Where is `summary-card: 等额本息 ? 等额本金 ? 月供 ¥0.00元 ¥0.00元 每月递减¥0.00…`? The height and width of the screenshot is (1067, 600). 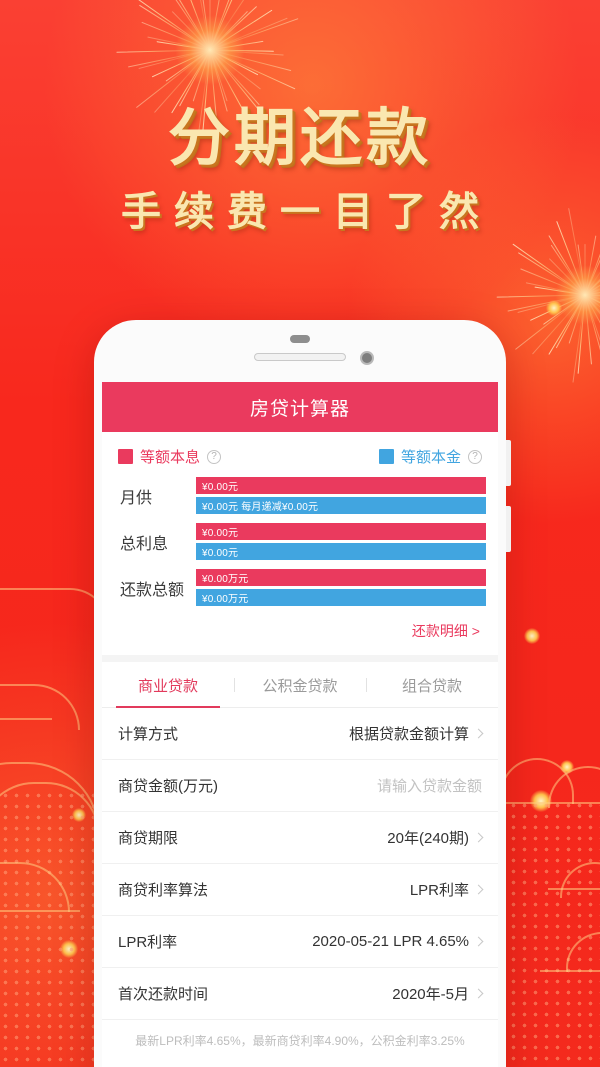 summary-card: 等额本息 ? 等额本金 ? 月供 ¥0.00元 ¥0.00元 每月递减¥0.00… is located at coordinates (300, 543).